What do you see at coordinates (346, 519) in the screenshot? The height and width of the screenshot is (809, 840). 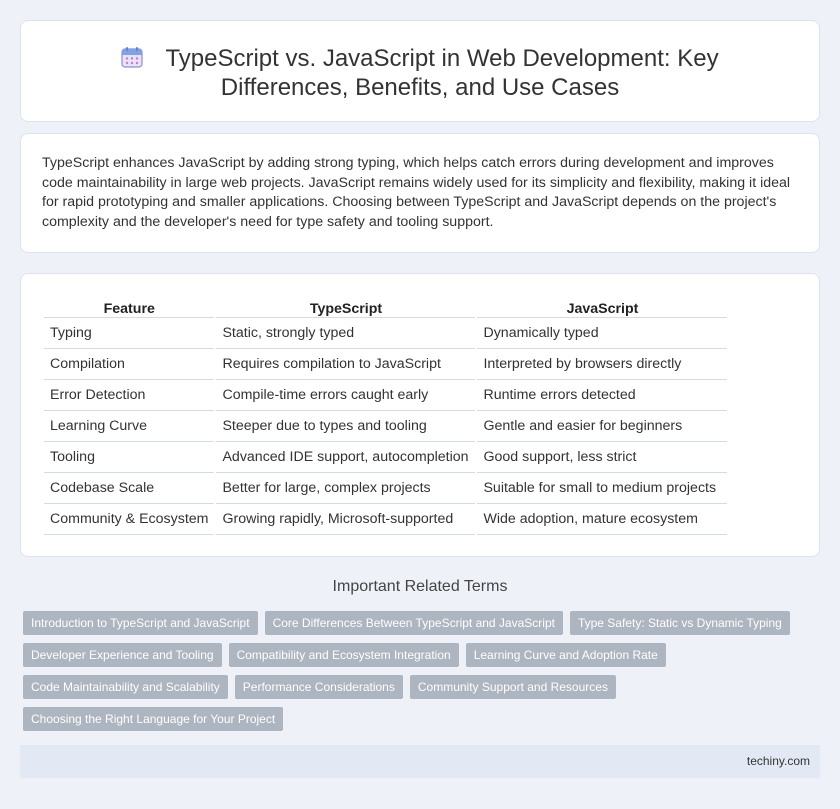 I see `typescript-cell: Growing rapidly, Microsoft-supported` at bounding box center [346, 519].